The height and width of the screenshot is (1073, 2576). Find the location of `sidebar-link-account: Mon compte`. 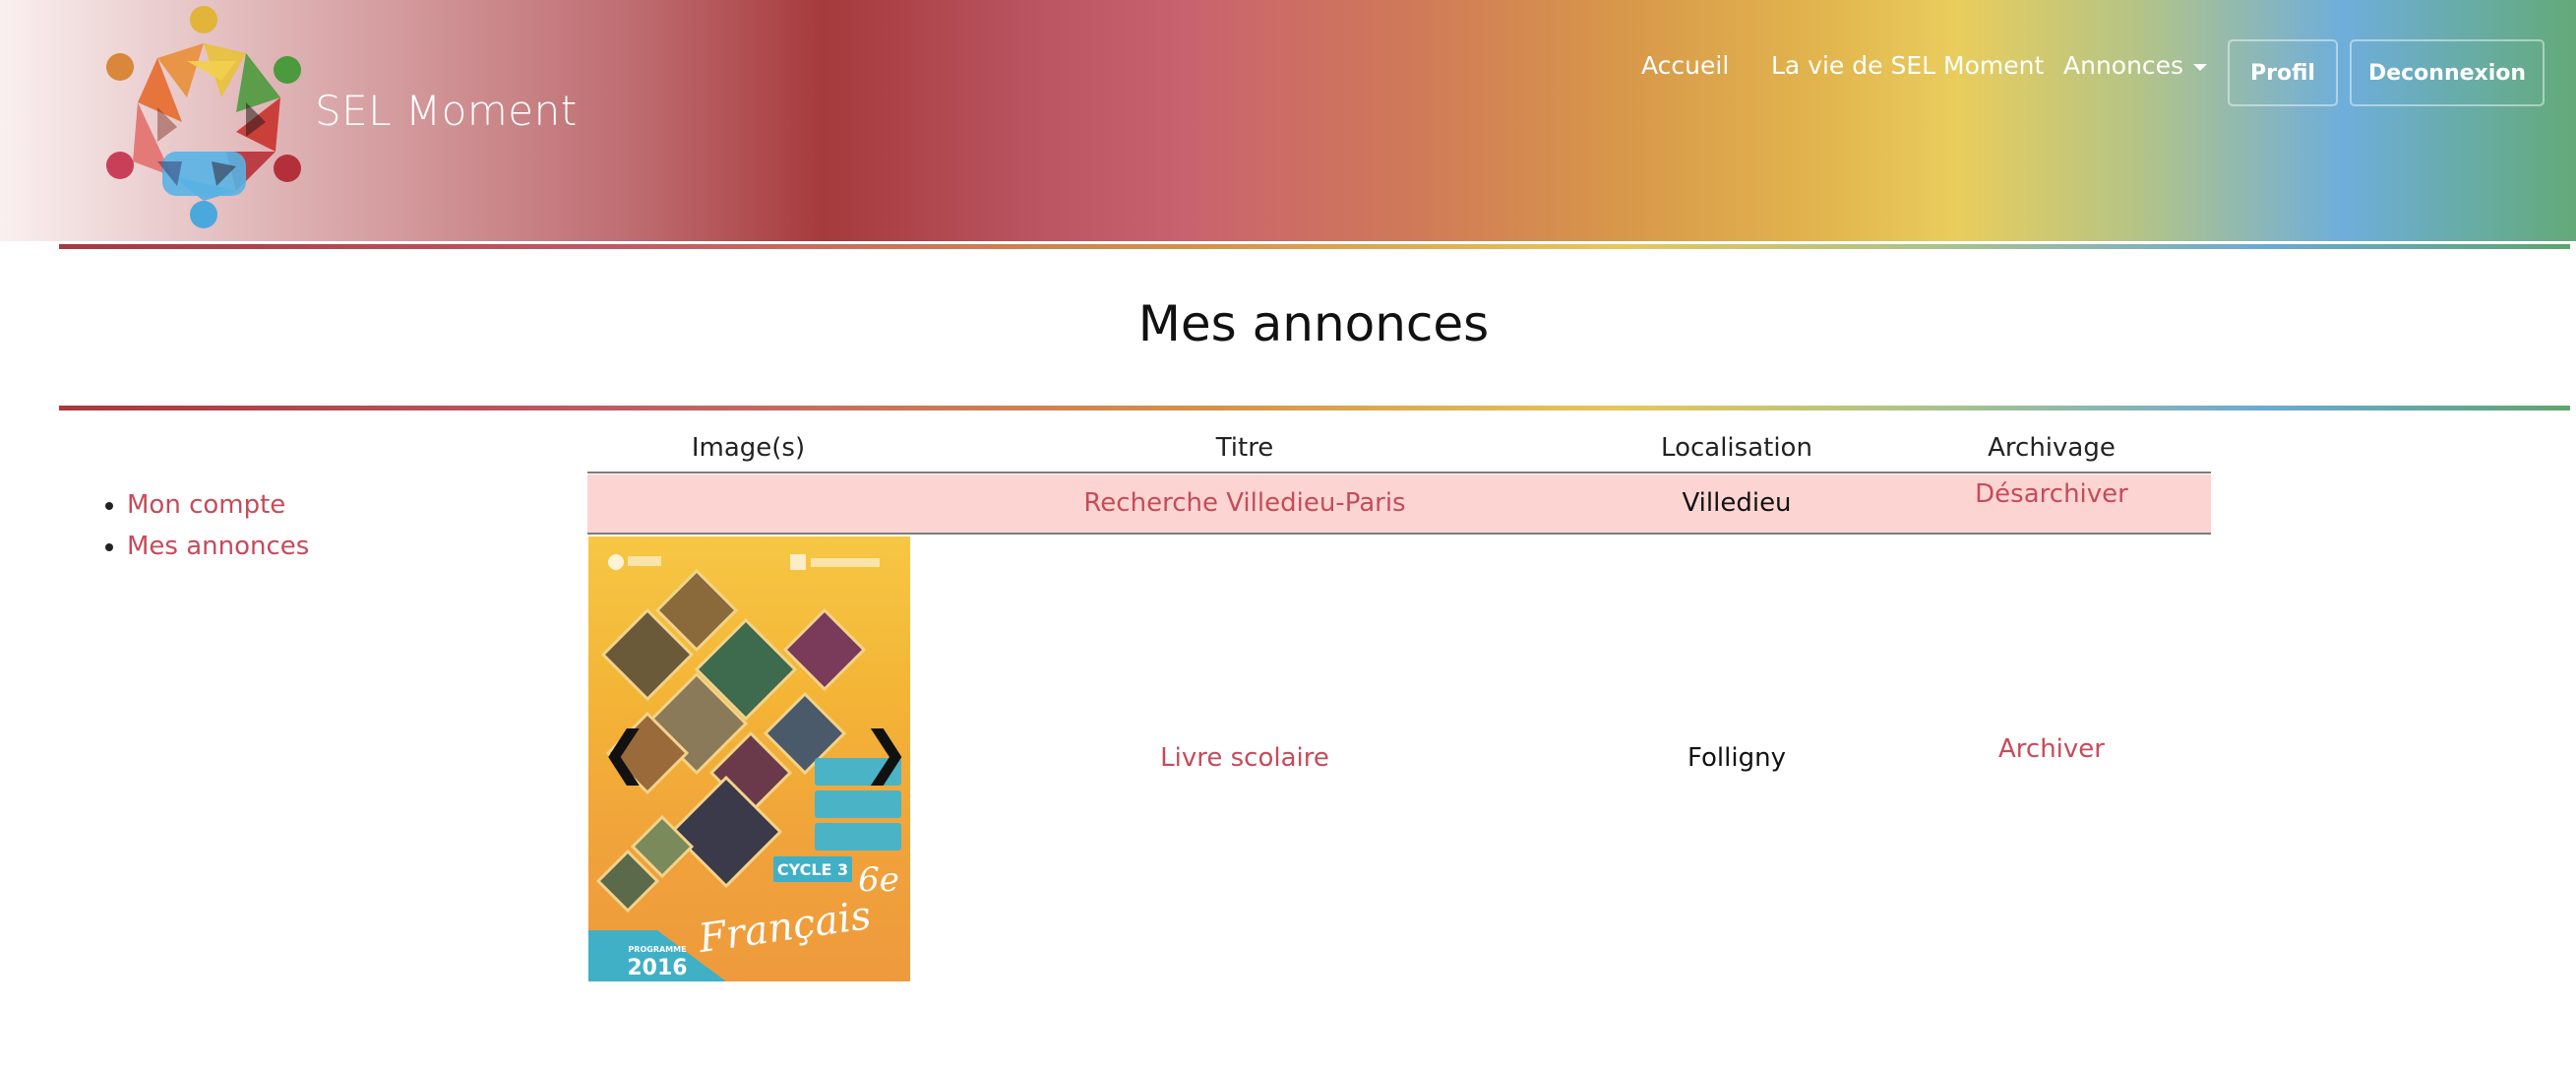

sidebar-link-account: Mon compte is located at coordinates (206, 505).